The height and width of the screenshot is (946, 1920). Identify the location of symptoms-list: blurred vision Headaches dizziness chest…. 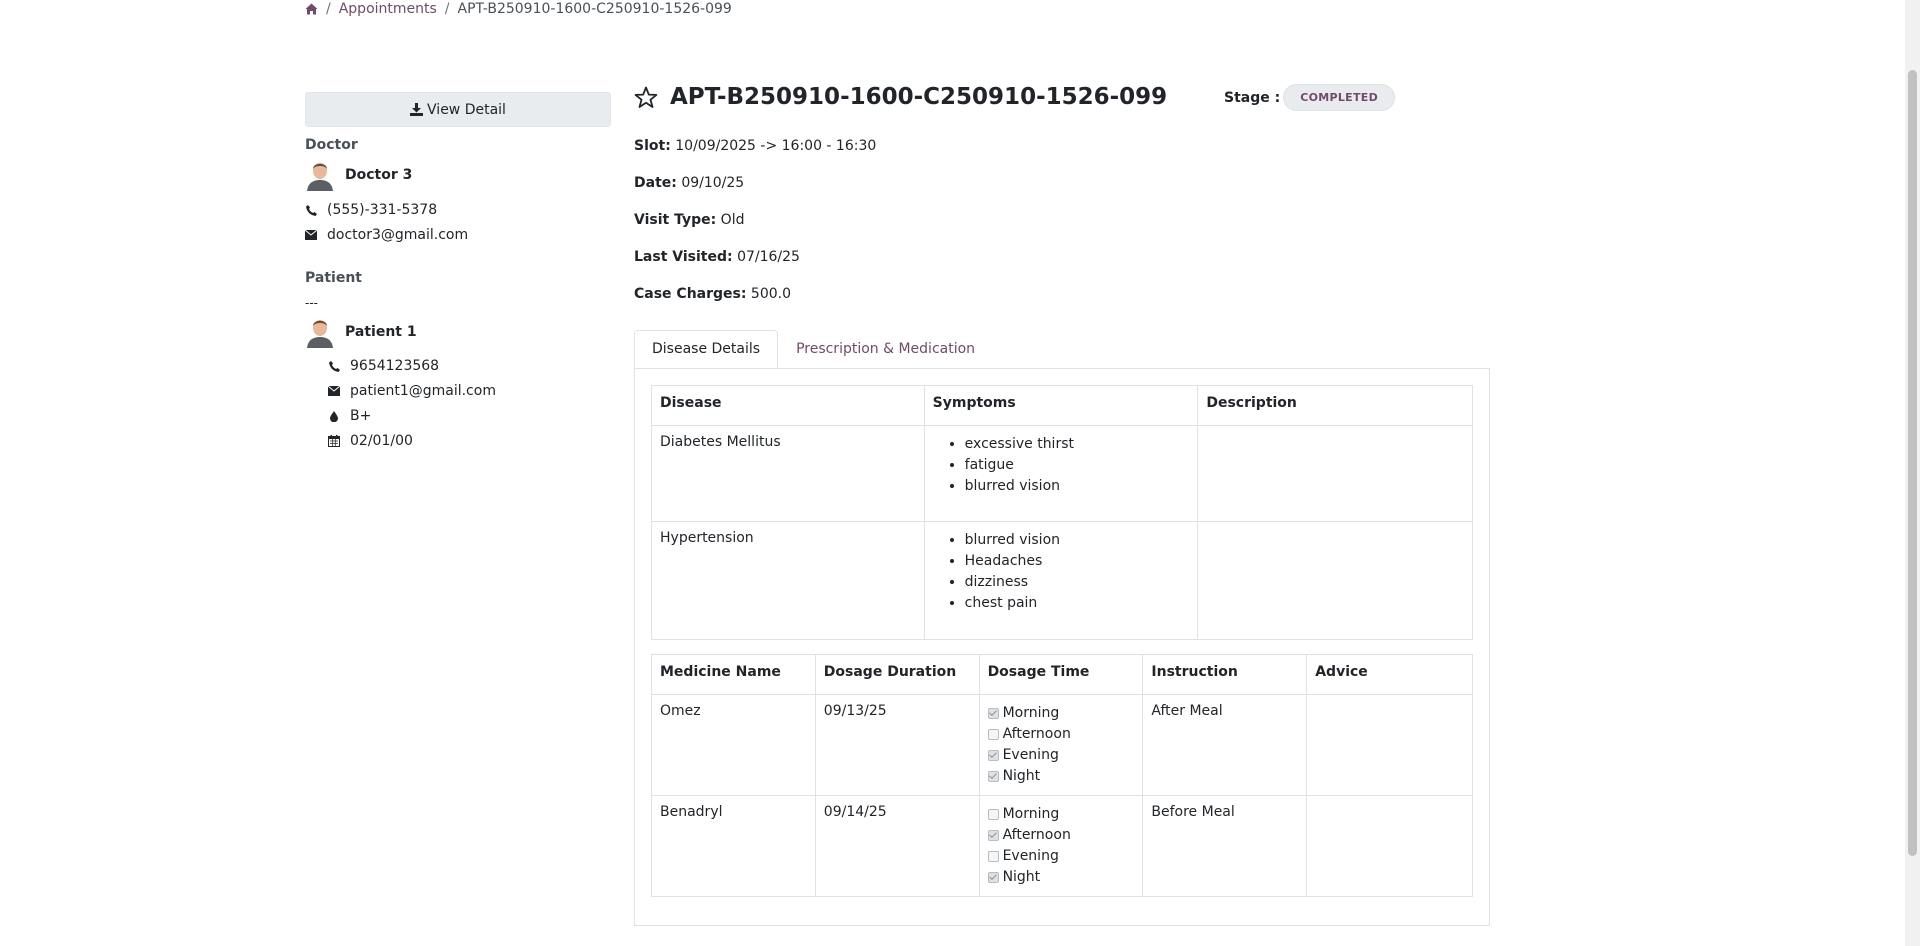
(1061, 572).